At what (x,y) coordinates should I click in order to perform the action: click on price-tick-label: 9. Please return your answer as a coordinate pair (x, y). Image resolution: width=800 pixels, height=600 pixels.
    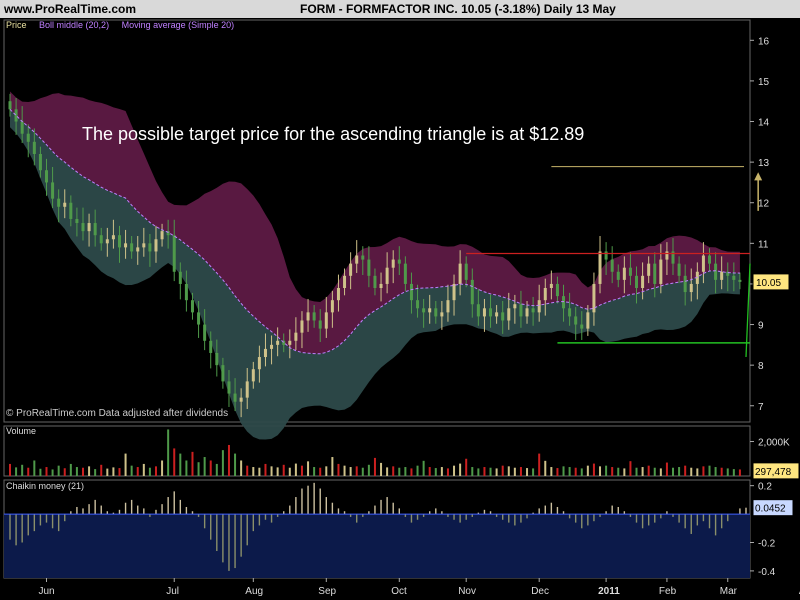
    Looking at the image, I should click on (761, 326).